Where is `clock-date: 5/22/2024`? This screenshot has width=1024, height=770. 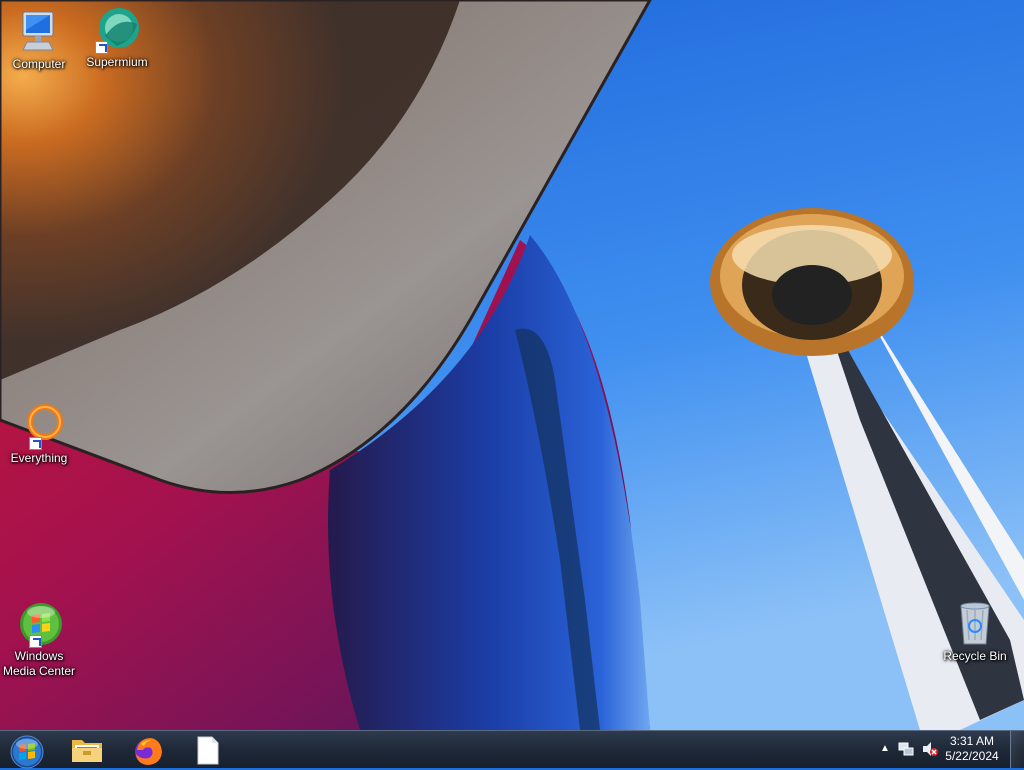
clock-date: 5/22/2024 is located at coordinates (972, 756).